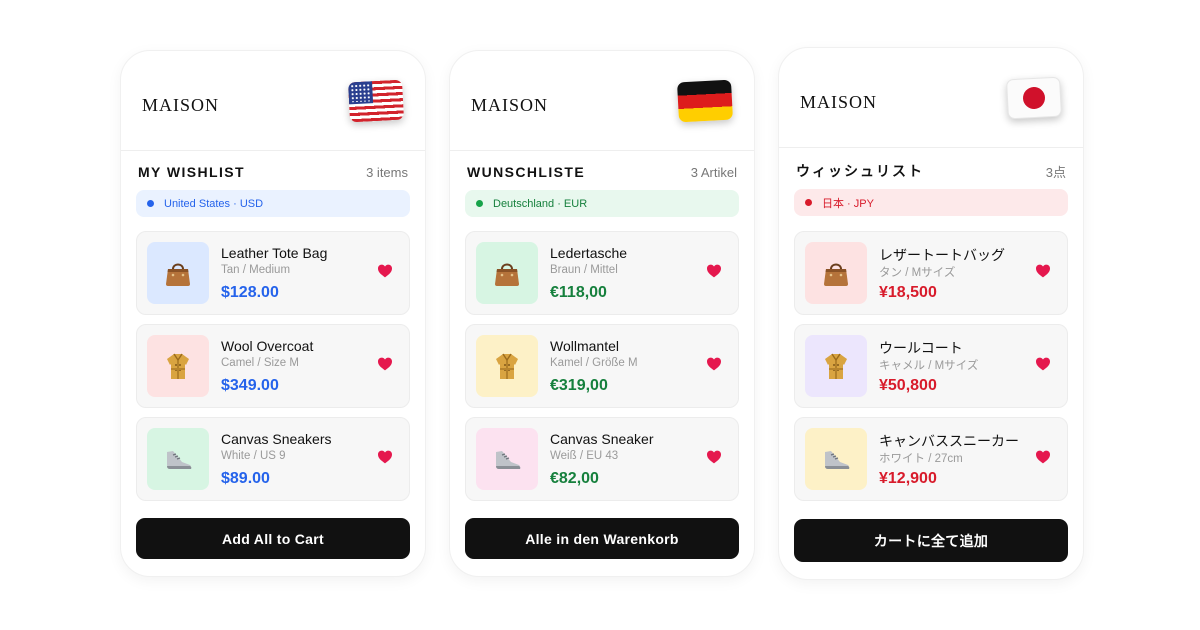 The width and height of the screenshot is (1200, 630). I want to click on list-item: Canvas Sneaker Weiß / EU 43 €82,00, so click(602, 459).